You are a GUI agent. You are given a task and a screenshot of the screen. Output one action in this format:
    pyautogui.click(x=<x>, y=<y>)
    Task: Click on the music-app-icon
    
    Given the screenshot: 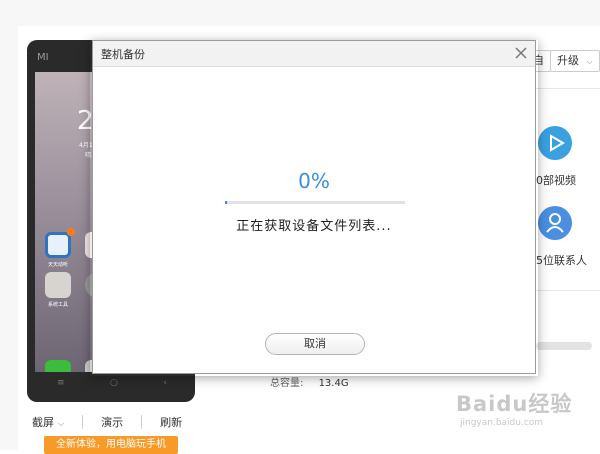 What is the action you would take?
    pyautogui.click(x=58, y=245)
    